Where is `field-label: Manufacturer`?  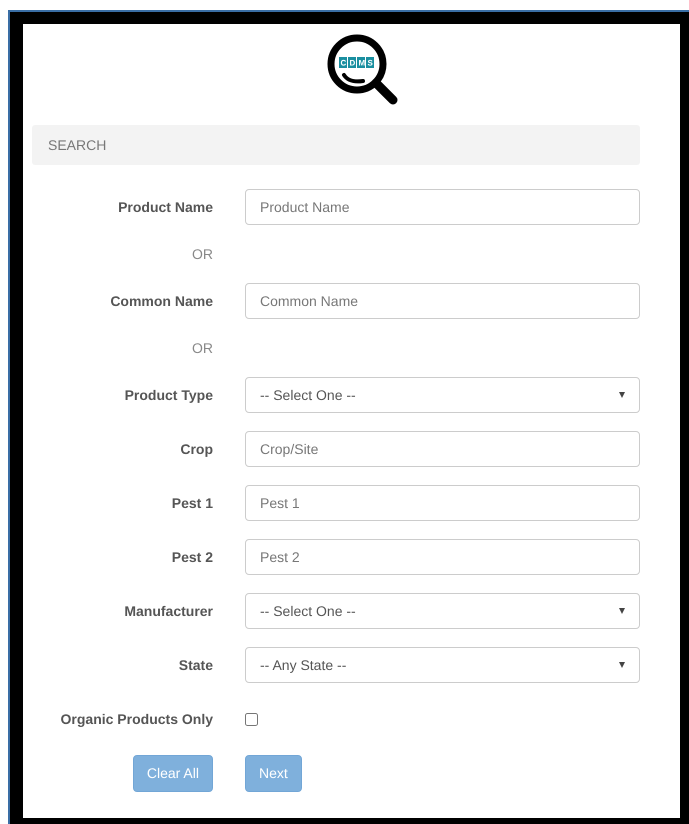
field-label: Manufacturer is located at coordinates (168, 611).